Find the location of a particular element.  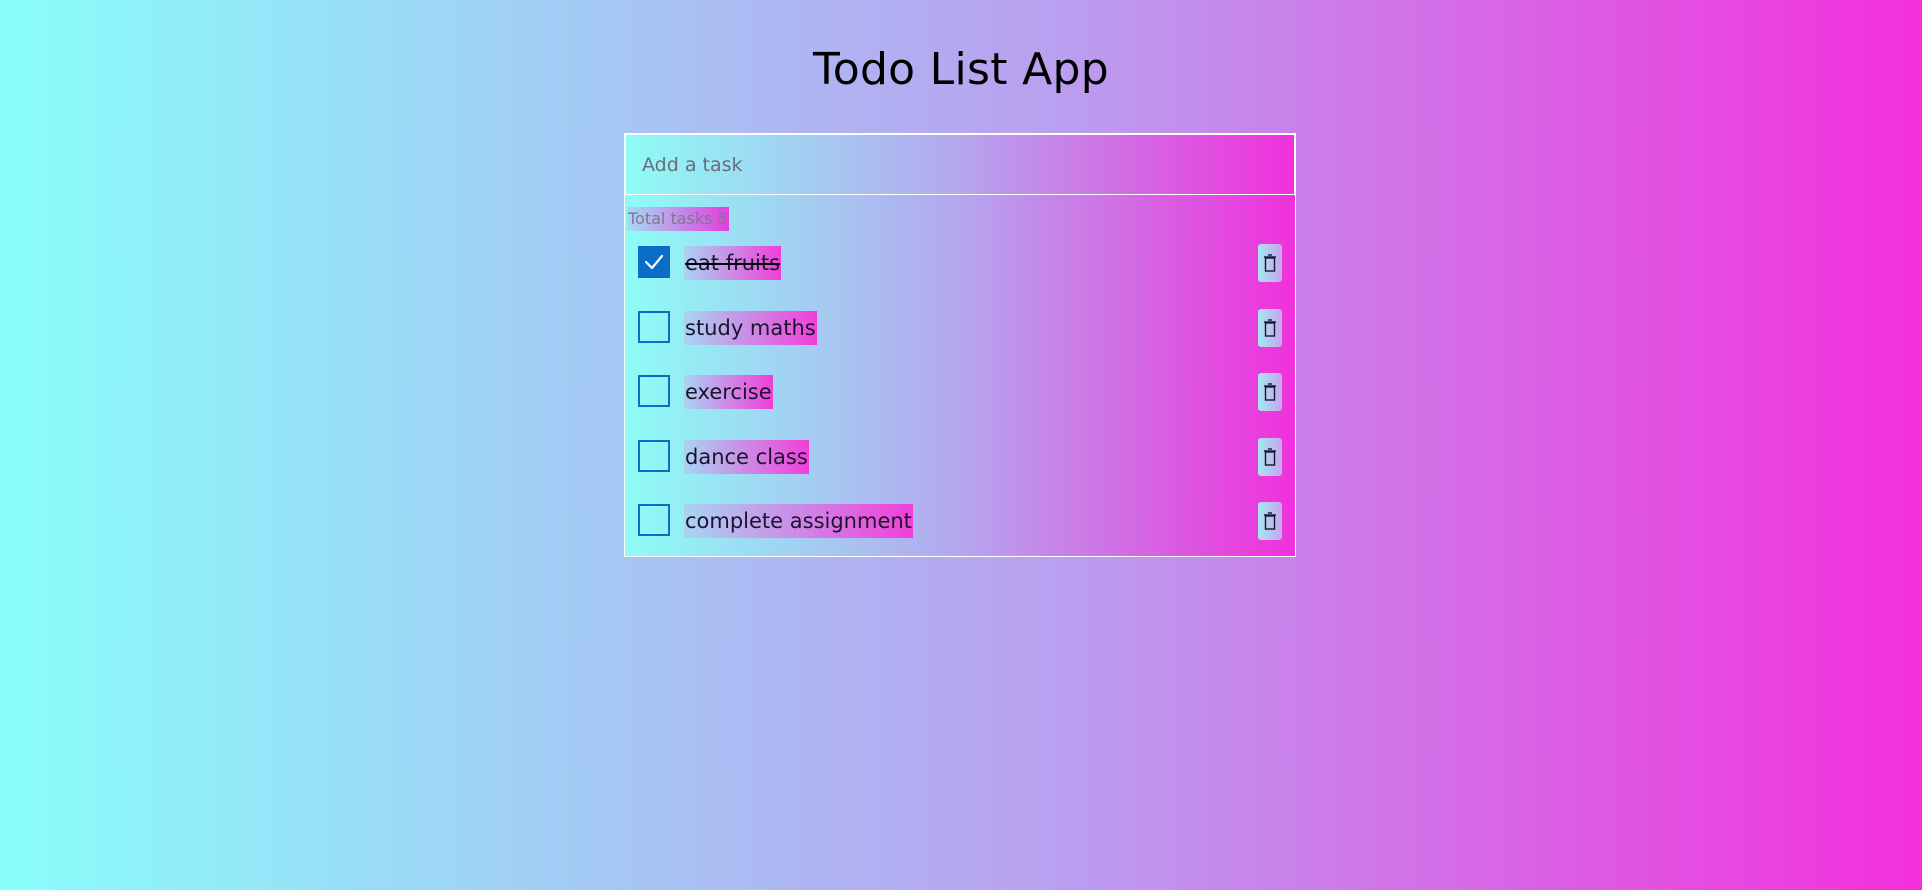

task-label: exercise is located at coordinates (728, 392).